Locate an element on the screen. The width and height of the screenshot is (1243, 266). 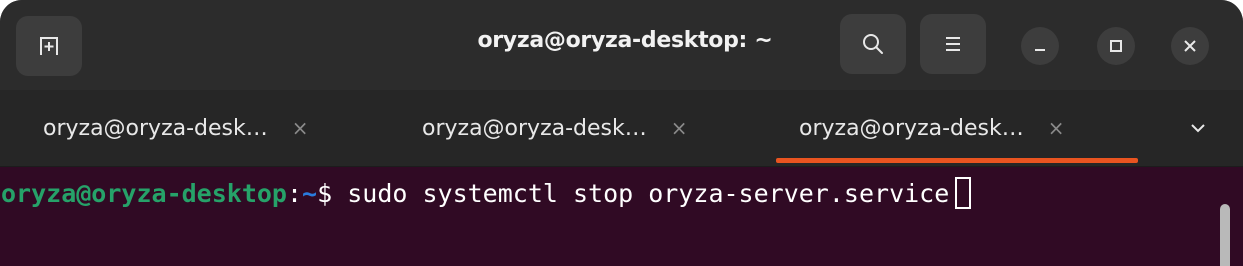
tab-3-active: oryza@oryza-desk… × is located at coordinates (932, 128).